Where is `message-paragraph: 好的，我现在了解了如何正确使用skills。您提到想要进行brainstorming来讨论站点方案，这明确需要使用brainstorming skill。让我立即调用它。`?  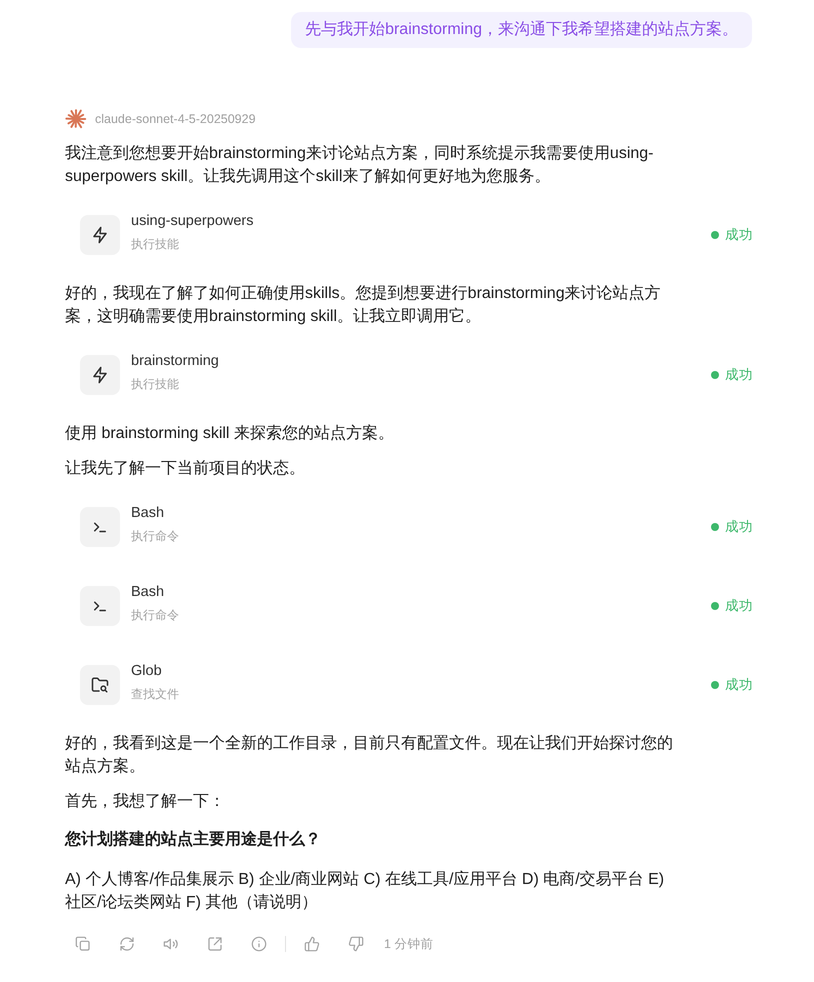 message-paragraph: 好的，我现在了解了如何正确使用skills。您提到想要进行brainstorming来讨论站点方案，这明确需要使用brainstorming skill。让我立即调用它。 is located at coordinates (363, 305).